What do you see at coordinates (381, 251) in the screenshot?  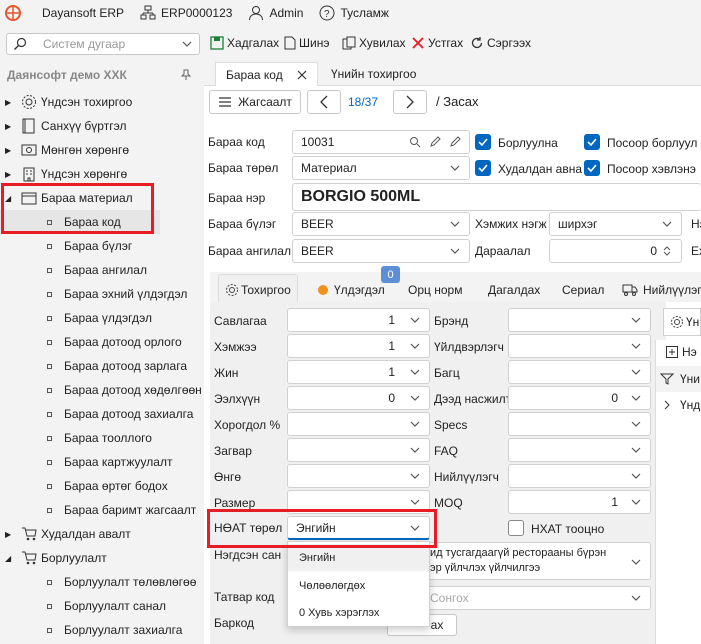 I see `class-select: BEER` at bounding box center [381, 251].